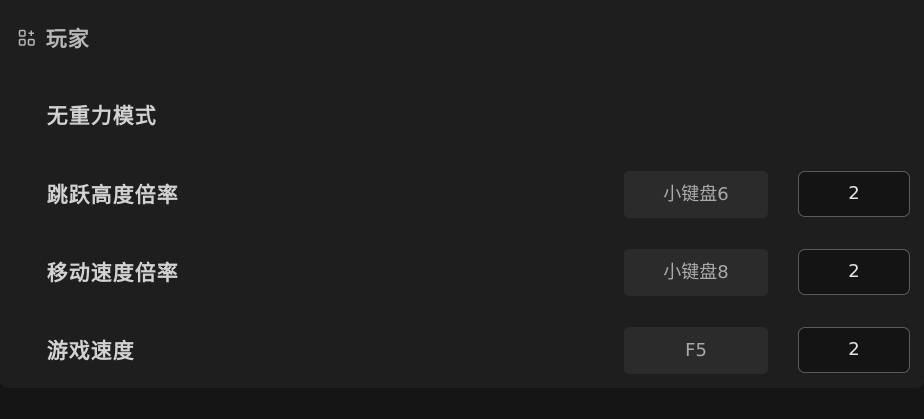 The image size is (924, 419). I want to click on apps-add-icon, so click(27, 38).